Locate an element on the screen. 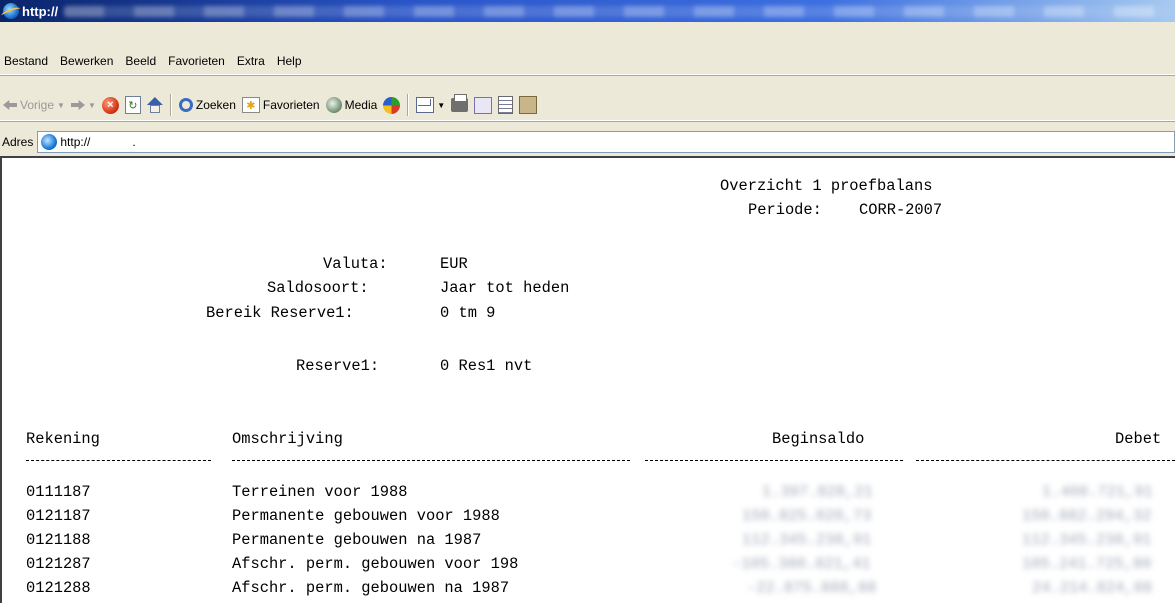 This screenshot has height=603, width=1175. refresh-icon: ↻ is located at coordinates (132, 105).